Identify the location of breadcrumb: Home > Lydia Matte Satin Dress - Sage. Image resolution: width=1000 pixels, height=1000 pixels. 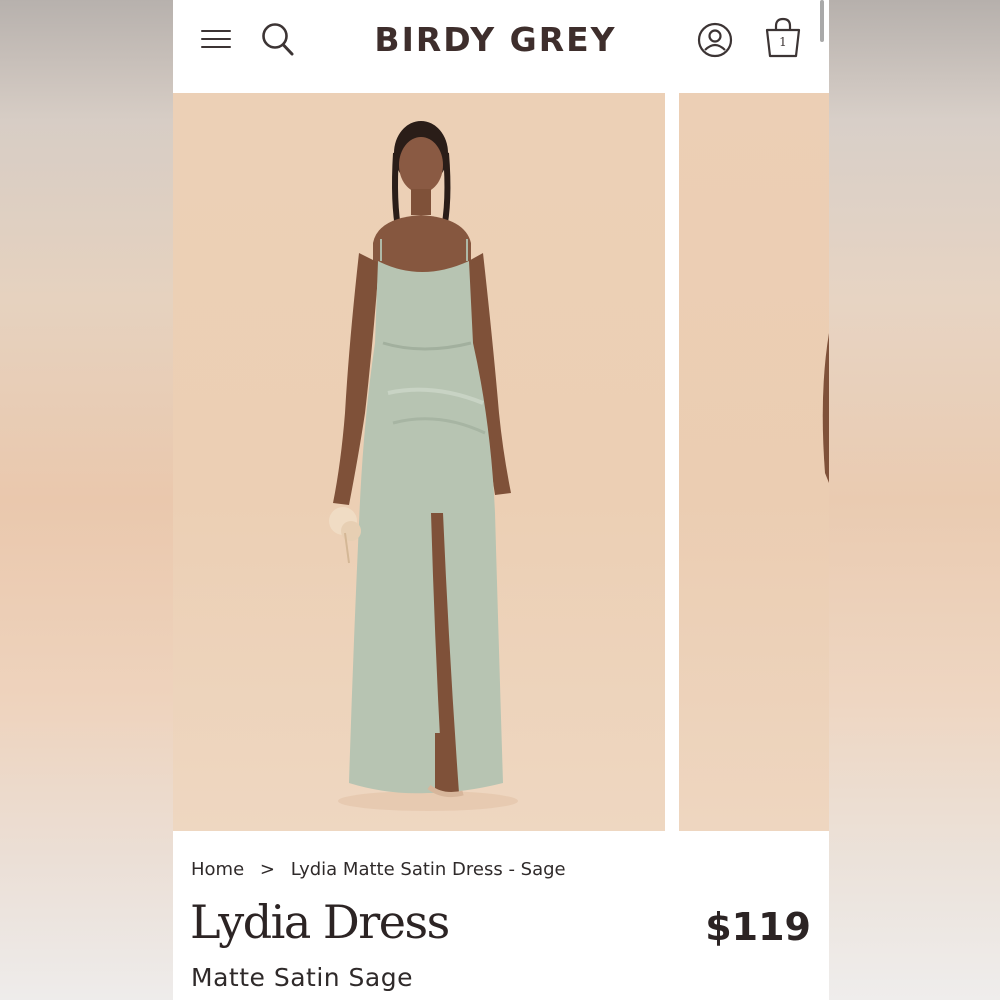
(378, 869).